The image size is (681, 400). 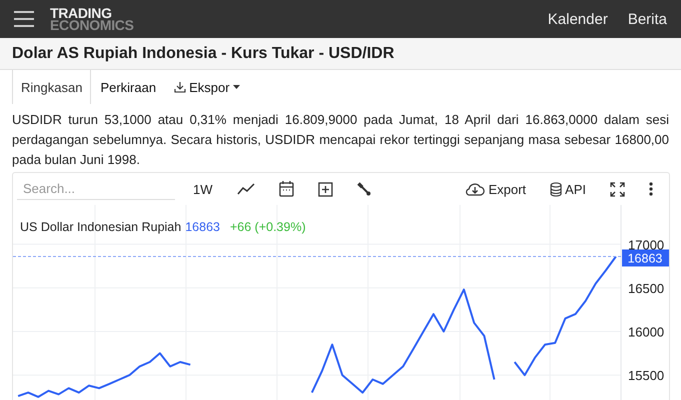 I want to click on price-tag: 16863, so click(x=645, y=257).